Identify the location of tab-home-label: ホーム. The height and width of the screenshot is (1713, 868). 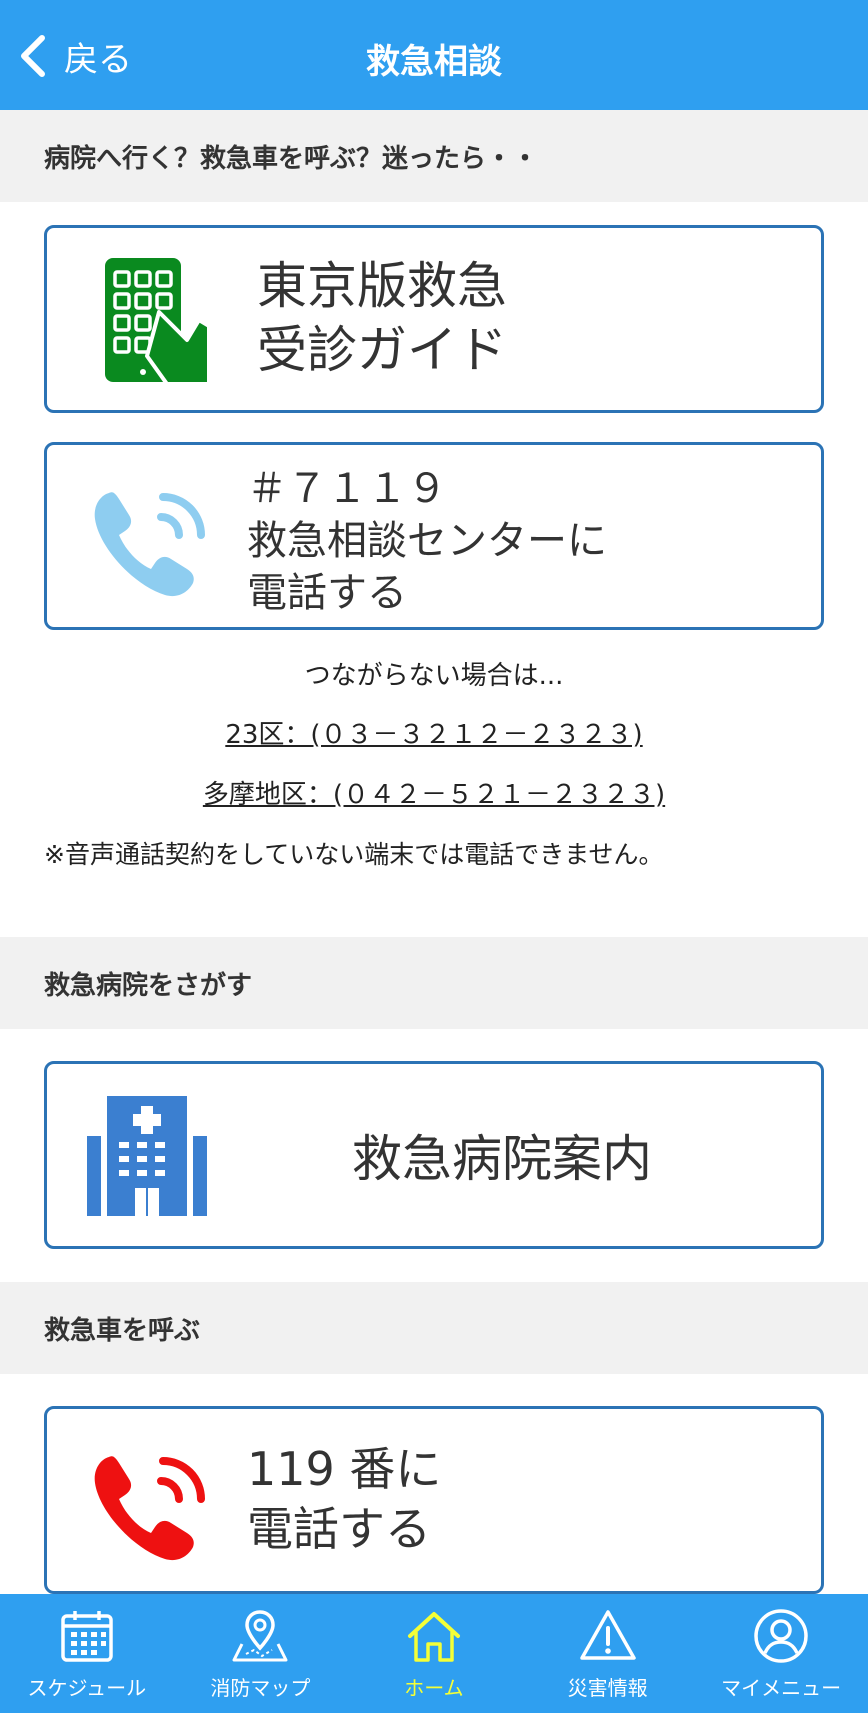
(434, 1688).